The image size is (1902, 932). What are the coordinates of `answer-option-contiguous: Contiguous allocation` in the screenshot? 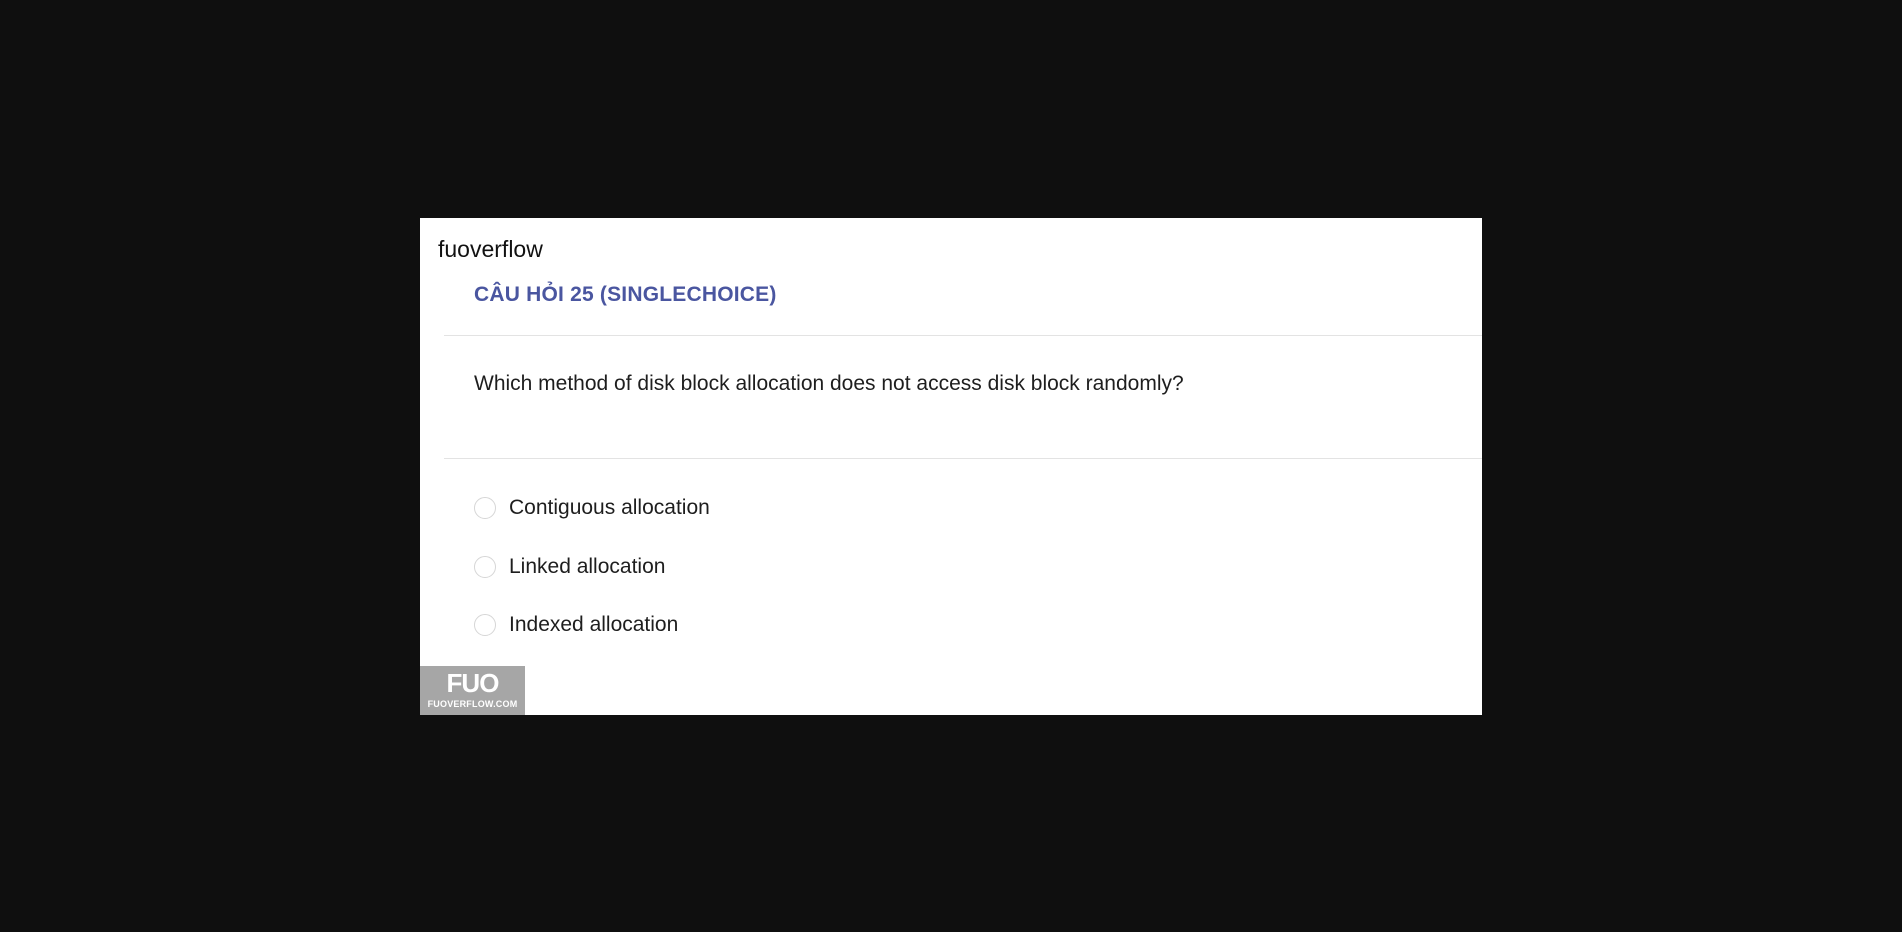 It's located at (592, 508).